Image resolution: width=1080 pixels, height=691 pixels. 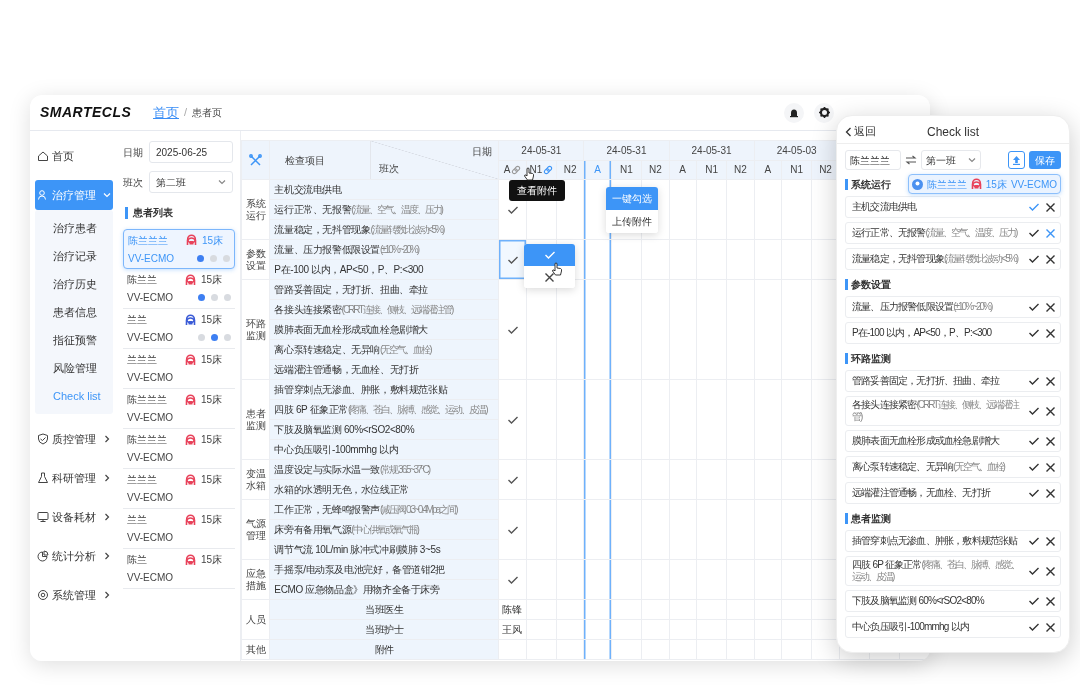 What do you see at coordinates (255, 259) in the screenshot?
I see `group-label: 参数设置` at bounding box center [255, 259].